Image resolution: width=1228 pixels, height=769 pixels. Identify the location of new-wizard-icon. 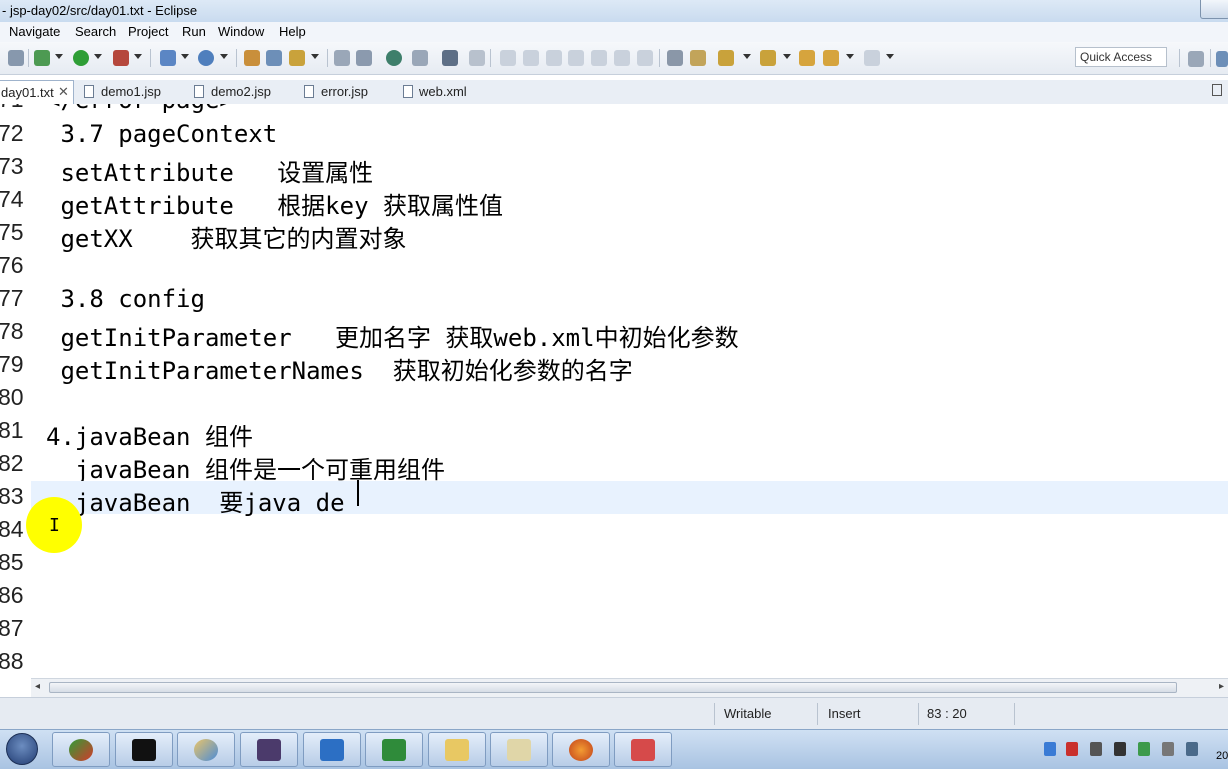
(168, 58).